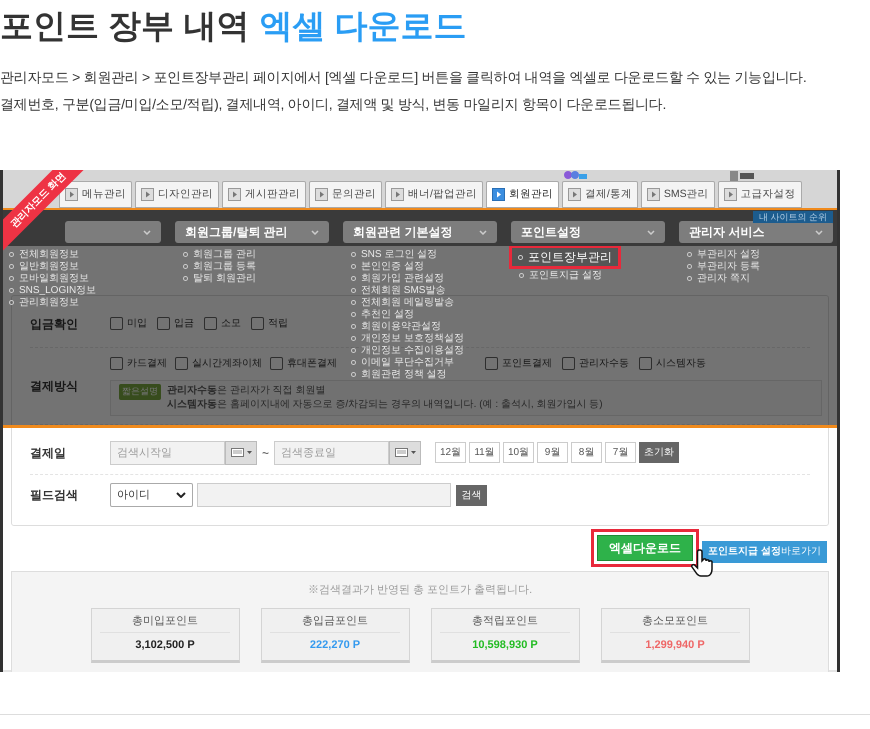 The image size is (870, 729). Describe the element at coordinates (252, 232) in the screenshot. I see `menu-dropdown: 회원그룹/탈퇴 관리` at that location.